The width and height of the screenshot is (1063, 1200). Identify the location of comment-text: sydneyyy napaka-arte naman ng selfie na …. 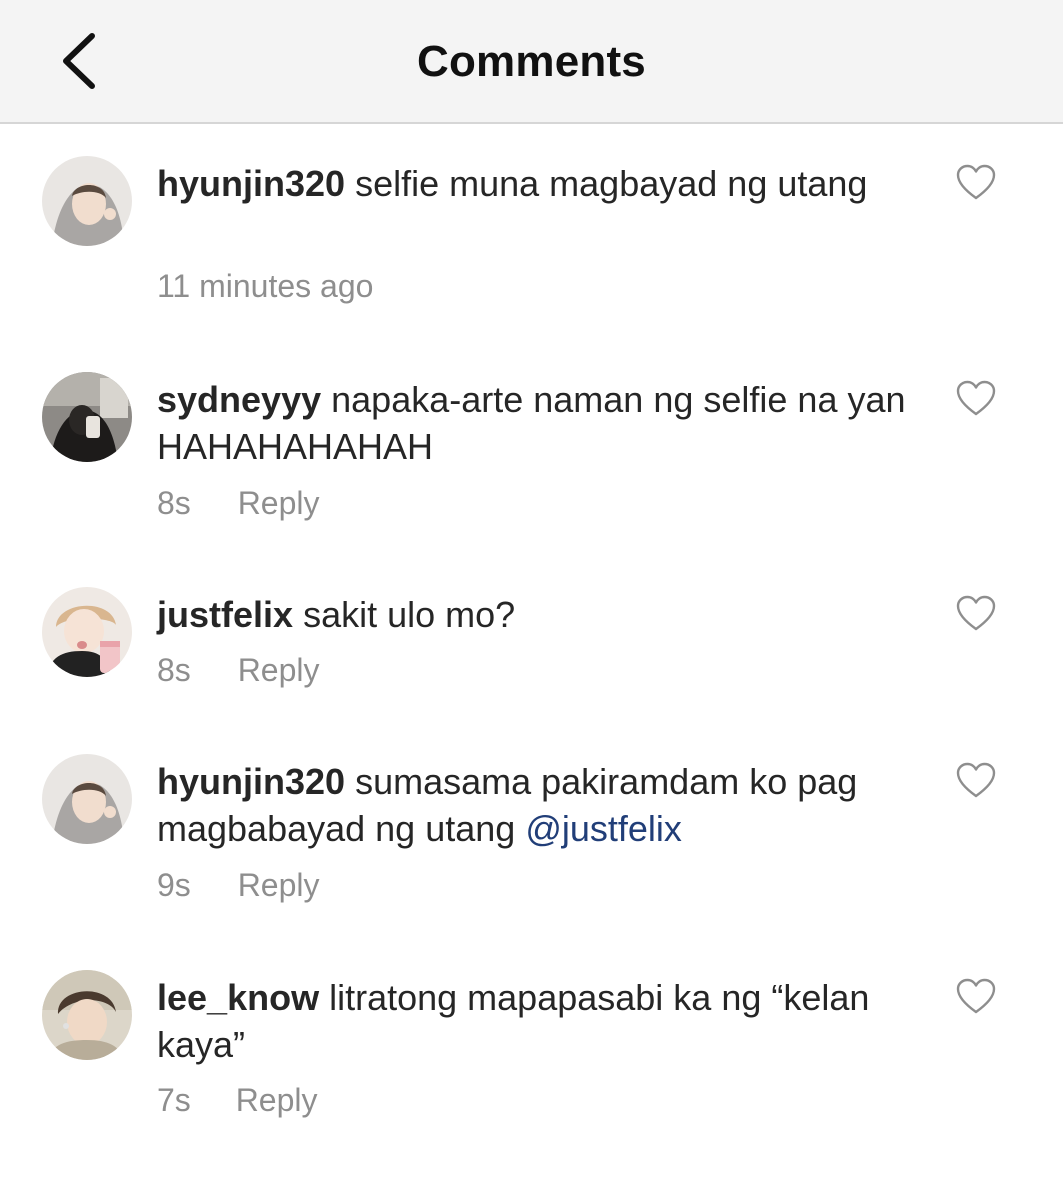
(537, 423).